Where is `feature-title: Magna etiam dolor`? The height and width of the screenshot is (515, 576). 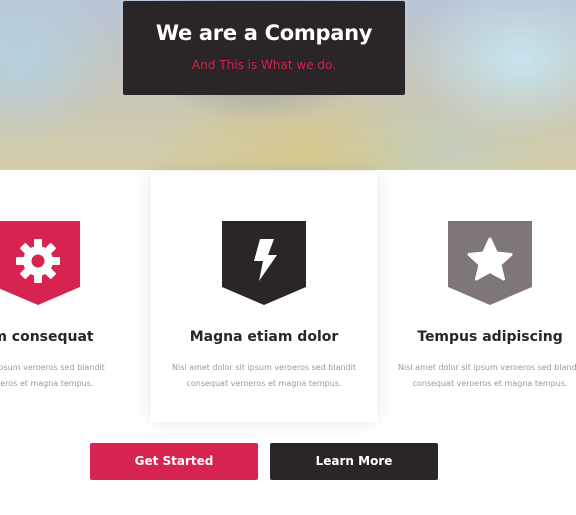 feature-title: Magna etiam dolor is located at coordinates (264, 337).